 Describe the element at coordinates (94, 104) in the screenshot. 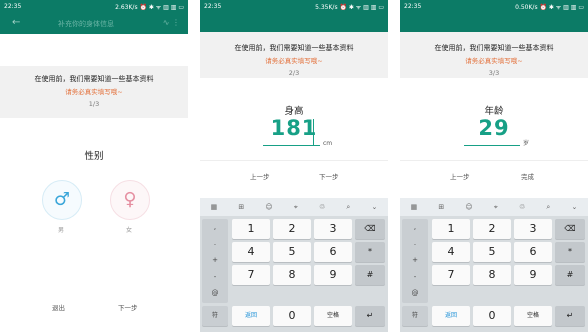

I see `step-indicator: 1/3` at that location.